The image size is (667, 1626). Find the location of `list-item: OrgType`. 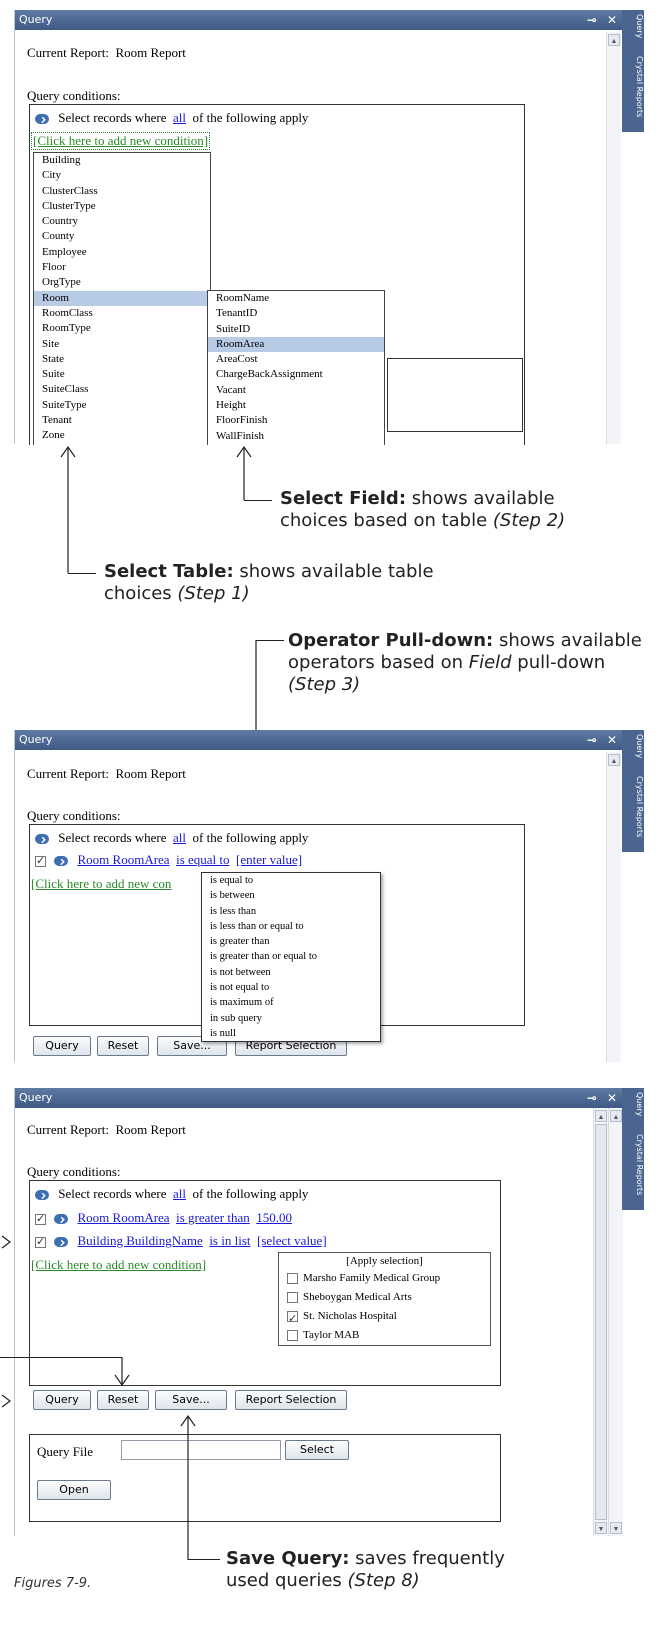

list-item: OrgType is located at coordinates (122, 282).